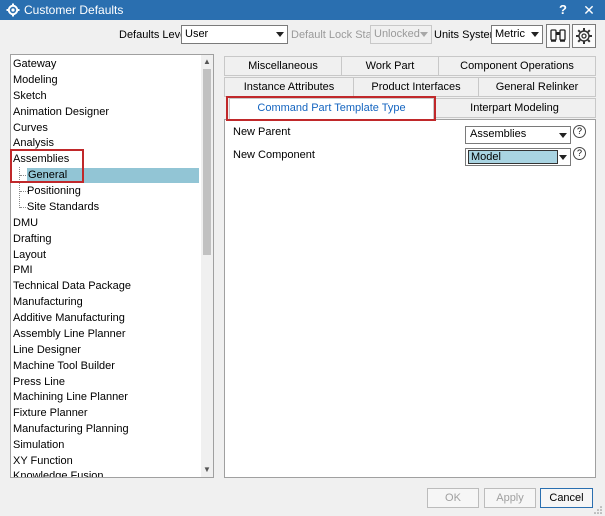 This screenshot has width=605, height=516. What do you see at coordinates (50, 413) in the screenshot?
I see `tree-item-fixture-planner: Fixture Planner` at bounding box center [50, 413].